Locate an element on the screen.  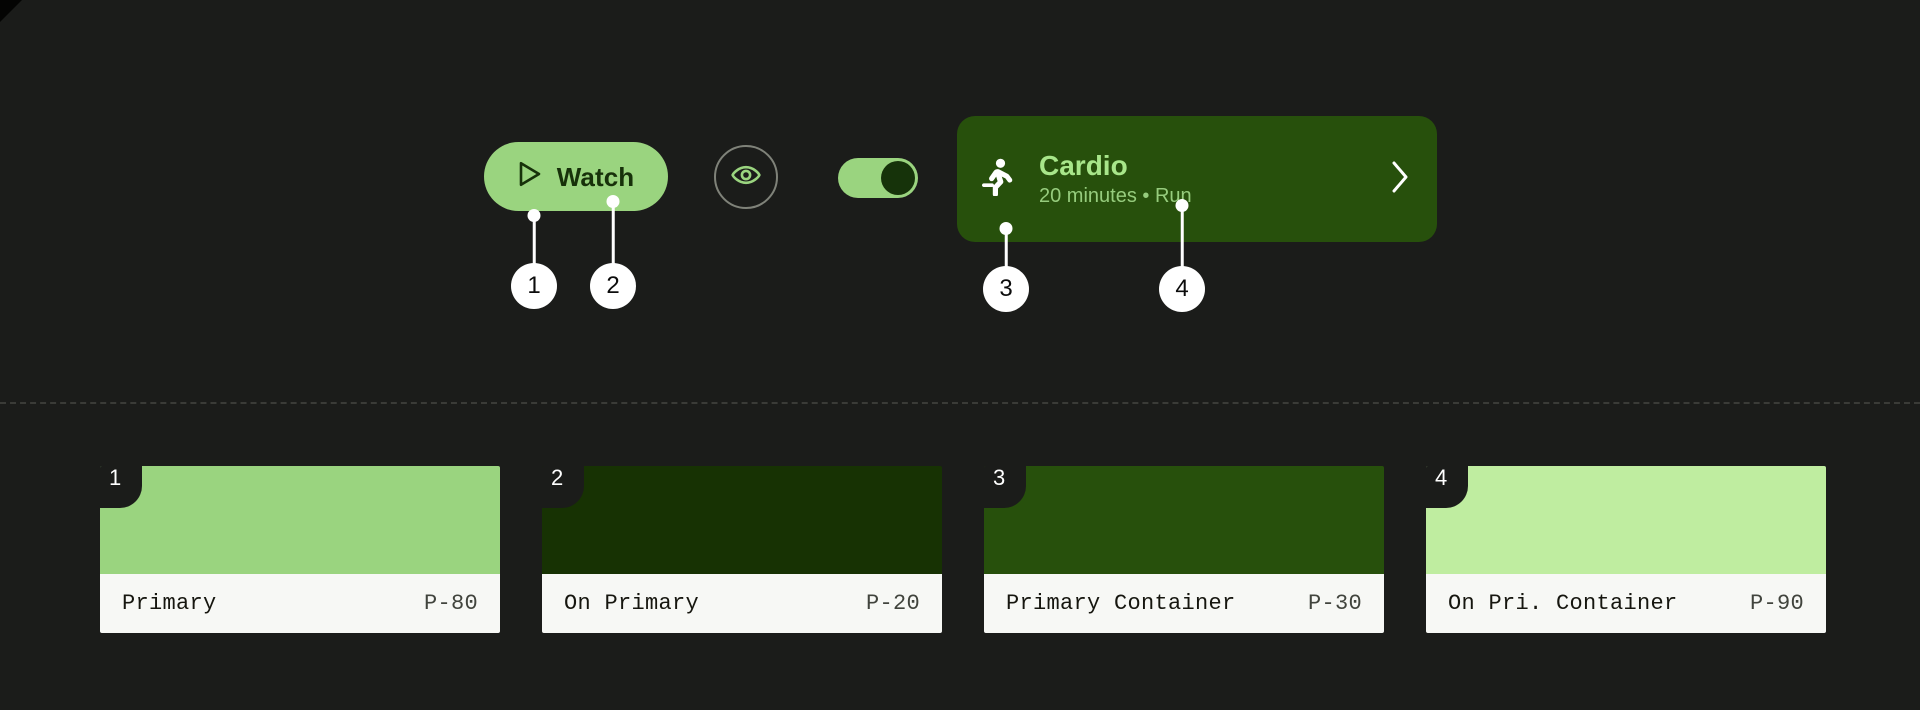
swatch-label-bar: On Primary P-20 is located at coordinates (742, 603).